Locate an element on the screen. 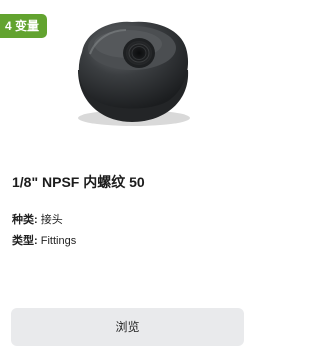 The height and width of the screenshot is (359, 320). product-image is located at coordinates (130, 71).